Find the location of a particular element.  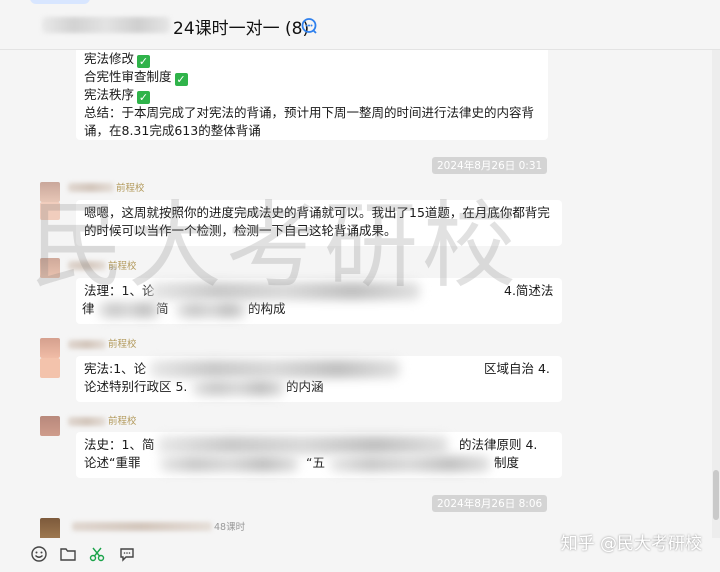

scissors-icon is located at coordinates (97, 554).